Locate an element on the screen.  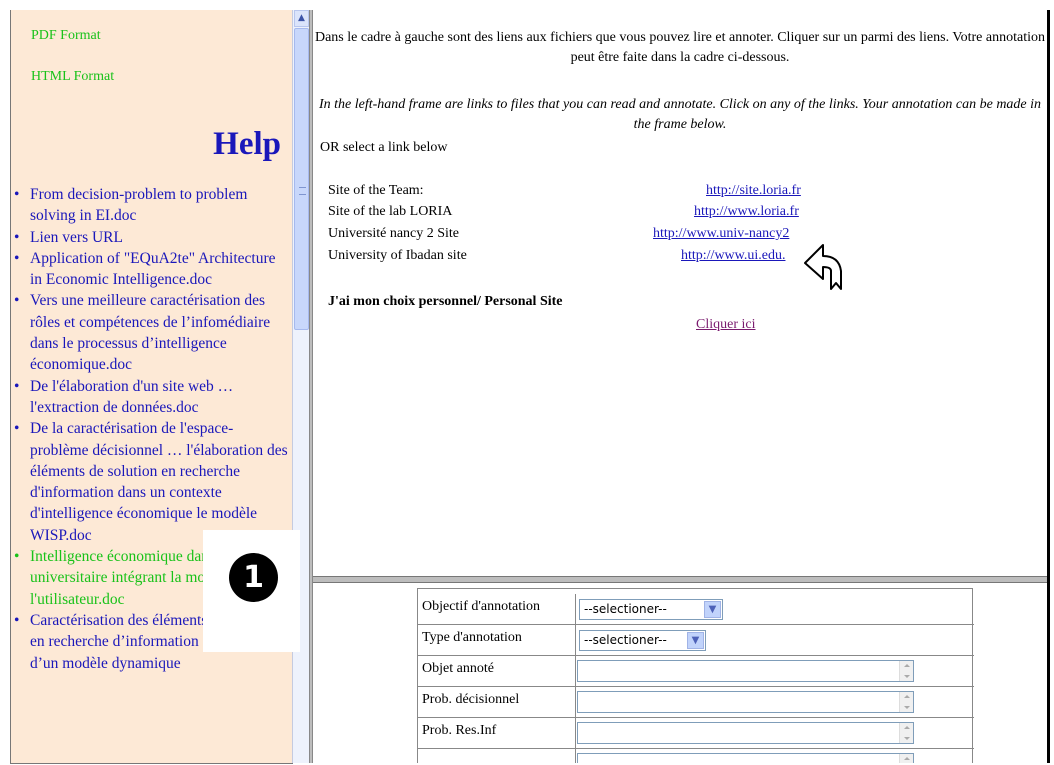
decision-problem-label: Prob. décisionnel is located at coordinates (497, 702).